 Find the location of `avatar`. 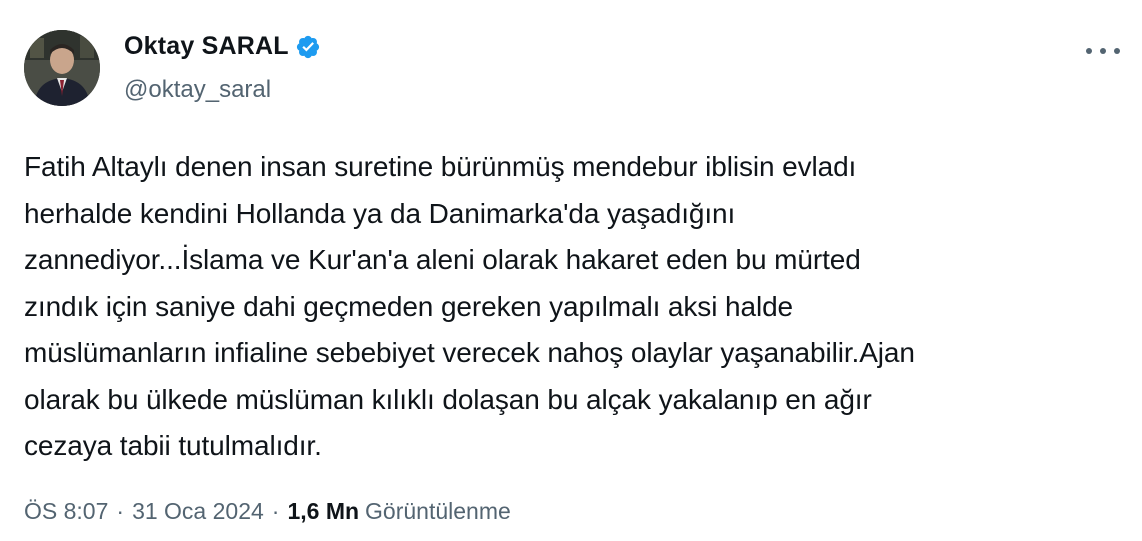

avatar is located at coordinates (62, 68).